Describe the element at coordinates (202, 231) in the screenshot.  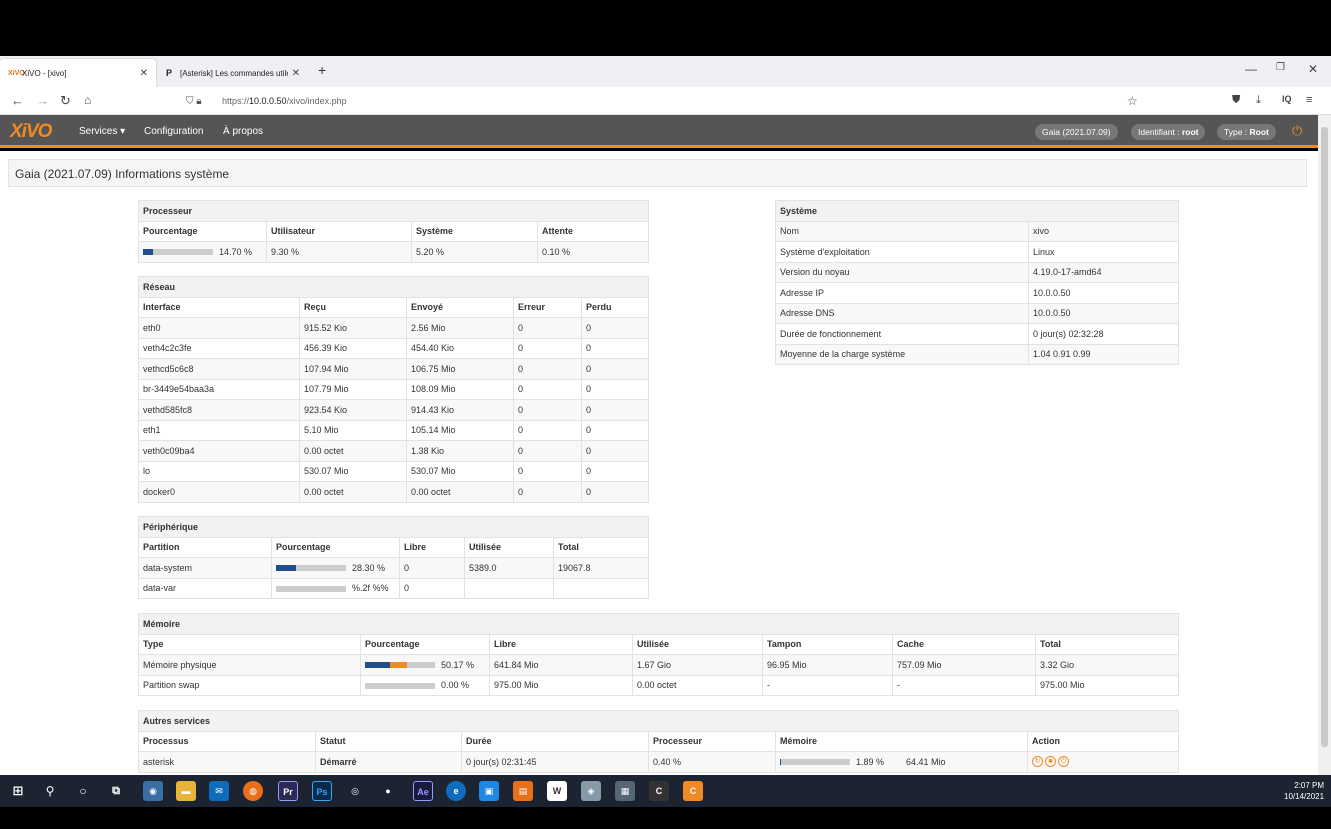
I see `col-header: Pourcentage` at that location.